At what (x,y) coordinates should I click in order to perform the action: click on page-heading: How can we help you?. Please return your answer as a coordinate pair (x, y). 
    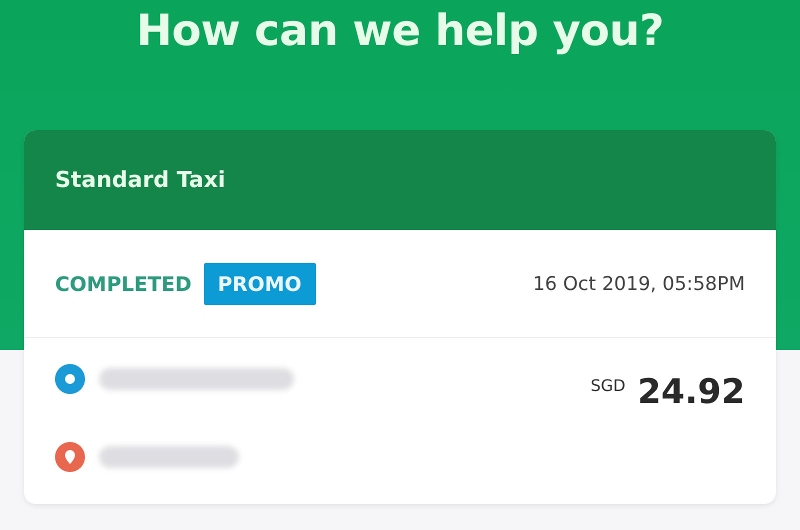
    Looking at the image, I should click on (400, 32).